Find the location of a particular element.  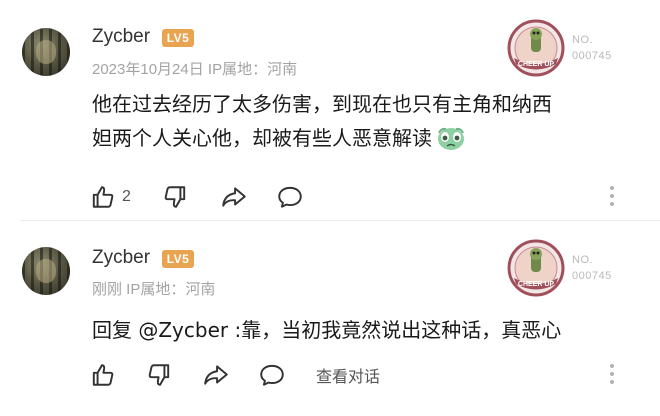

divider is located at coordinates (340, 220).